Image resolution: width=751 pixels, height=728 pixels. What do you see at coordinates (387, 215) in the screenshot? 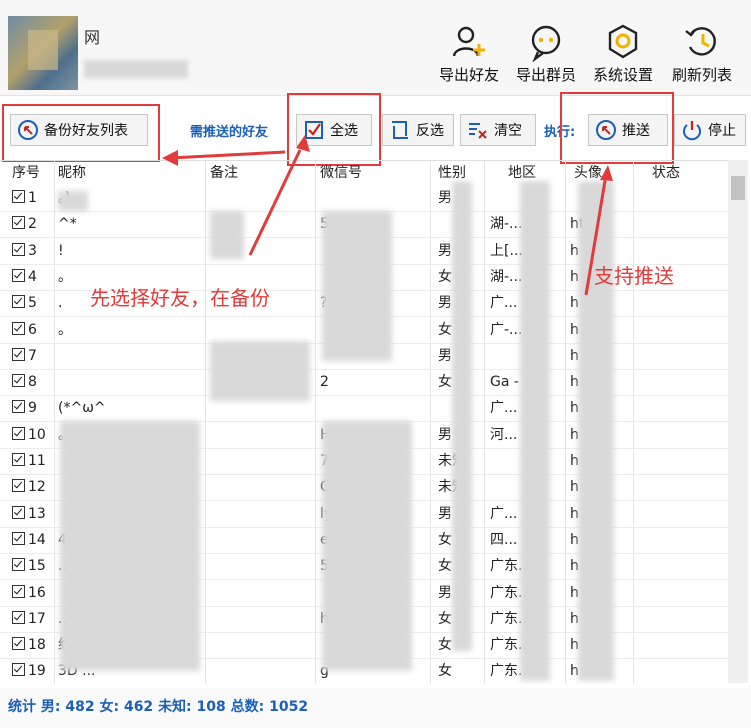
I see `annotation-arrows` at bounding box center [387, 215].